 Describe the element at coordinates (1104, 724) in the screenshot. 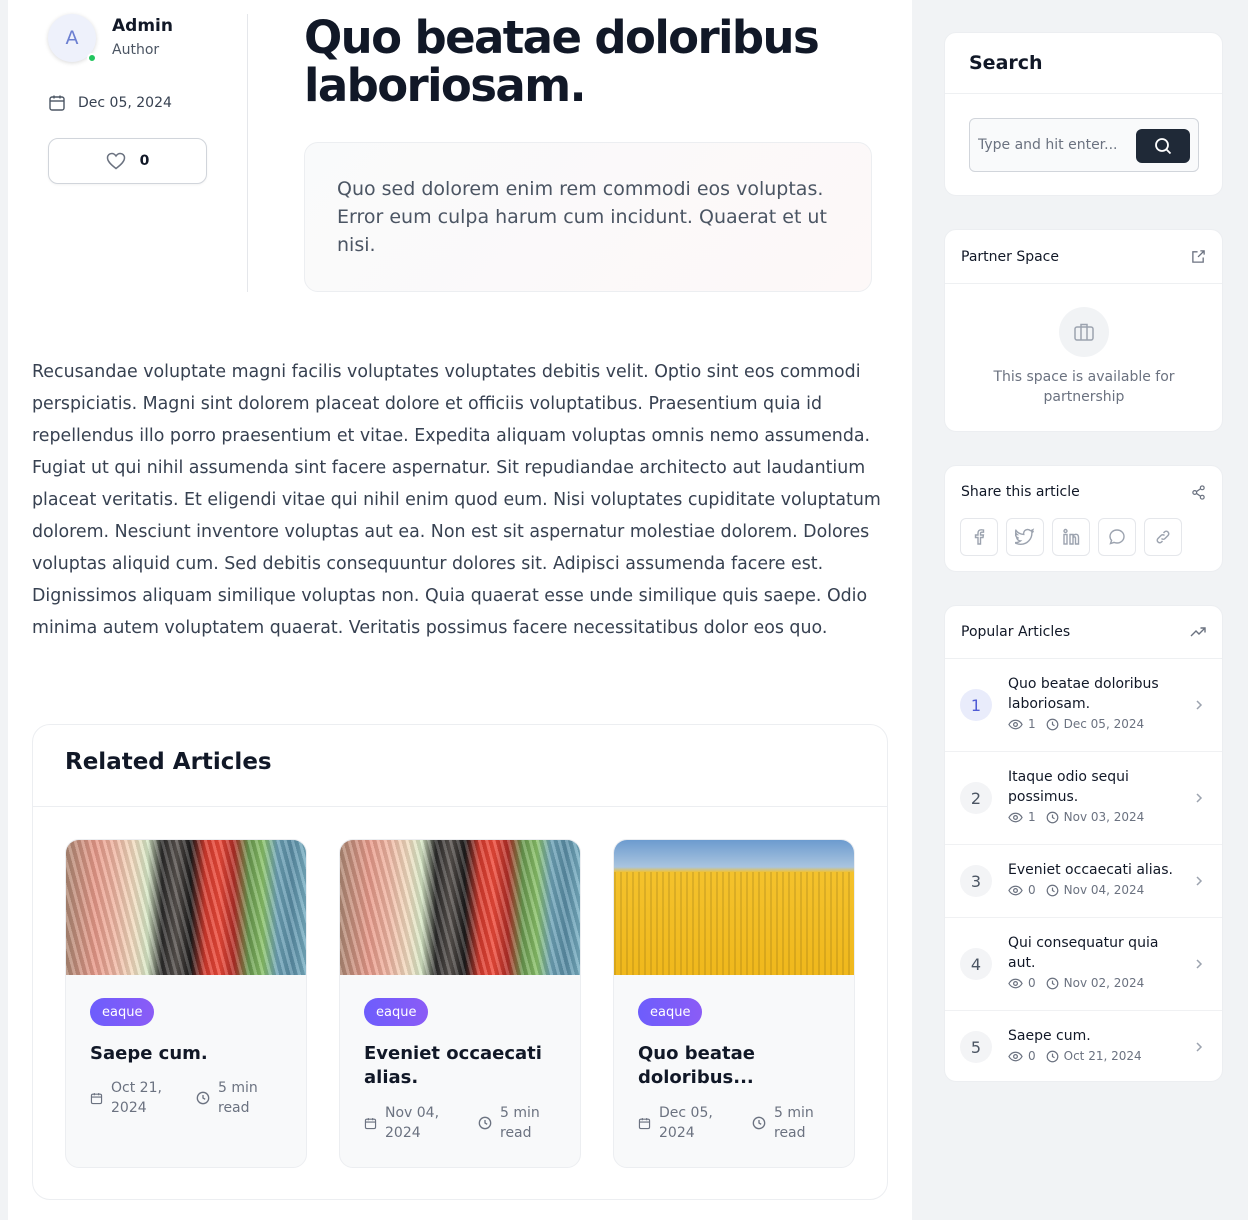

I see `popular-date: Dec 05, 2024` at that location.